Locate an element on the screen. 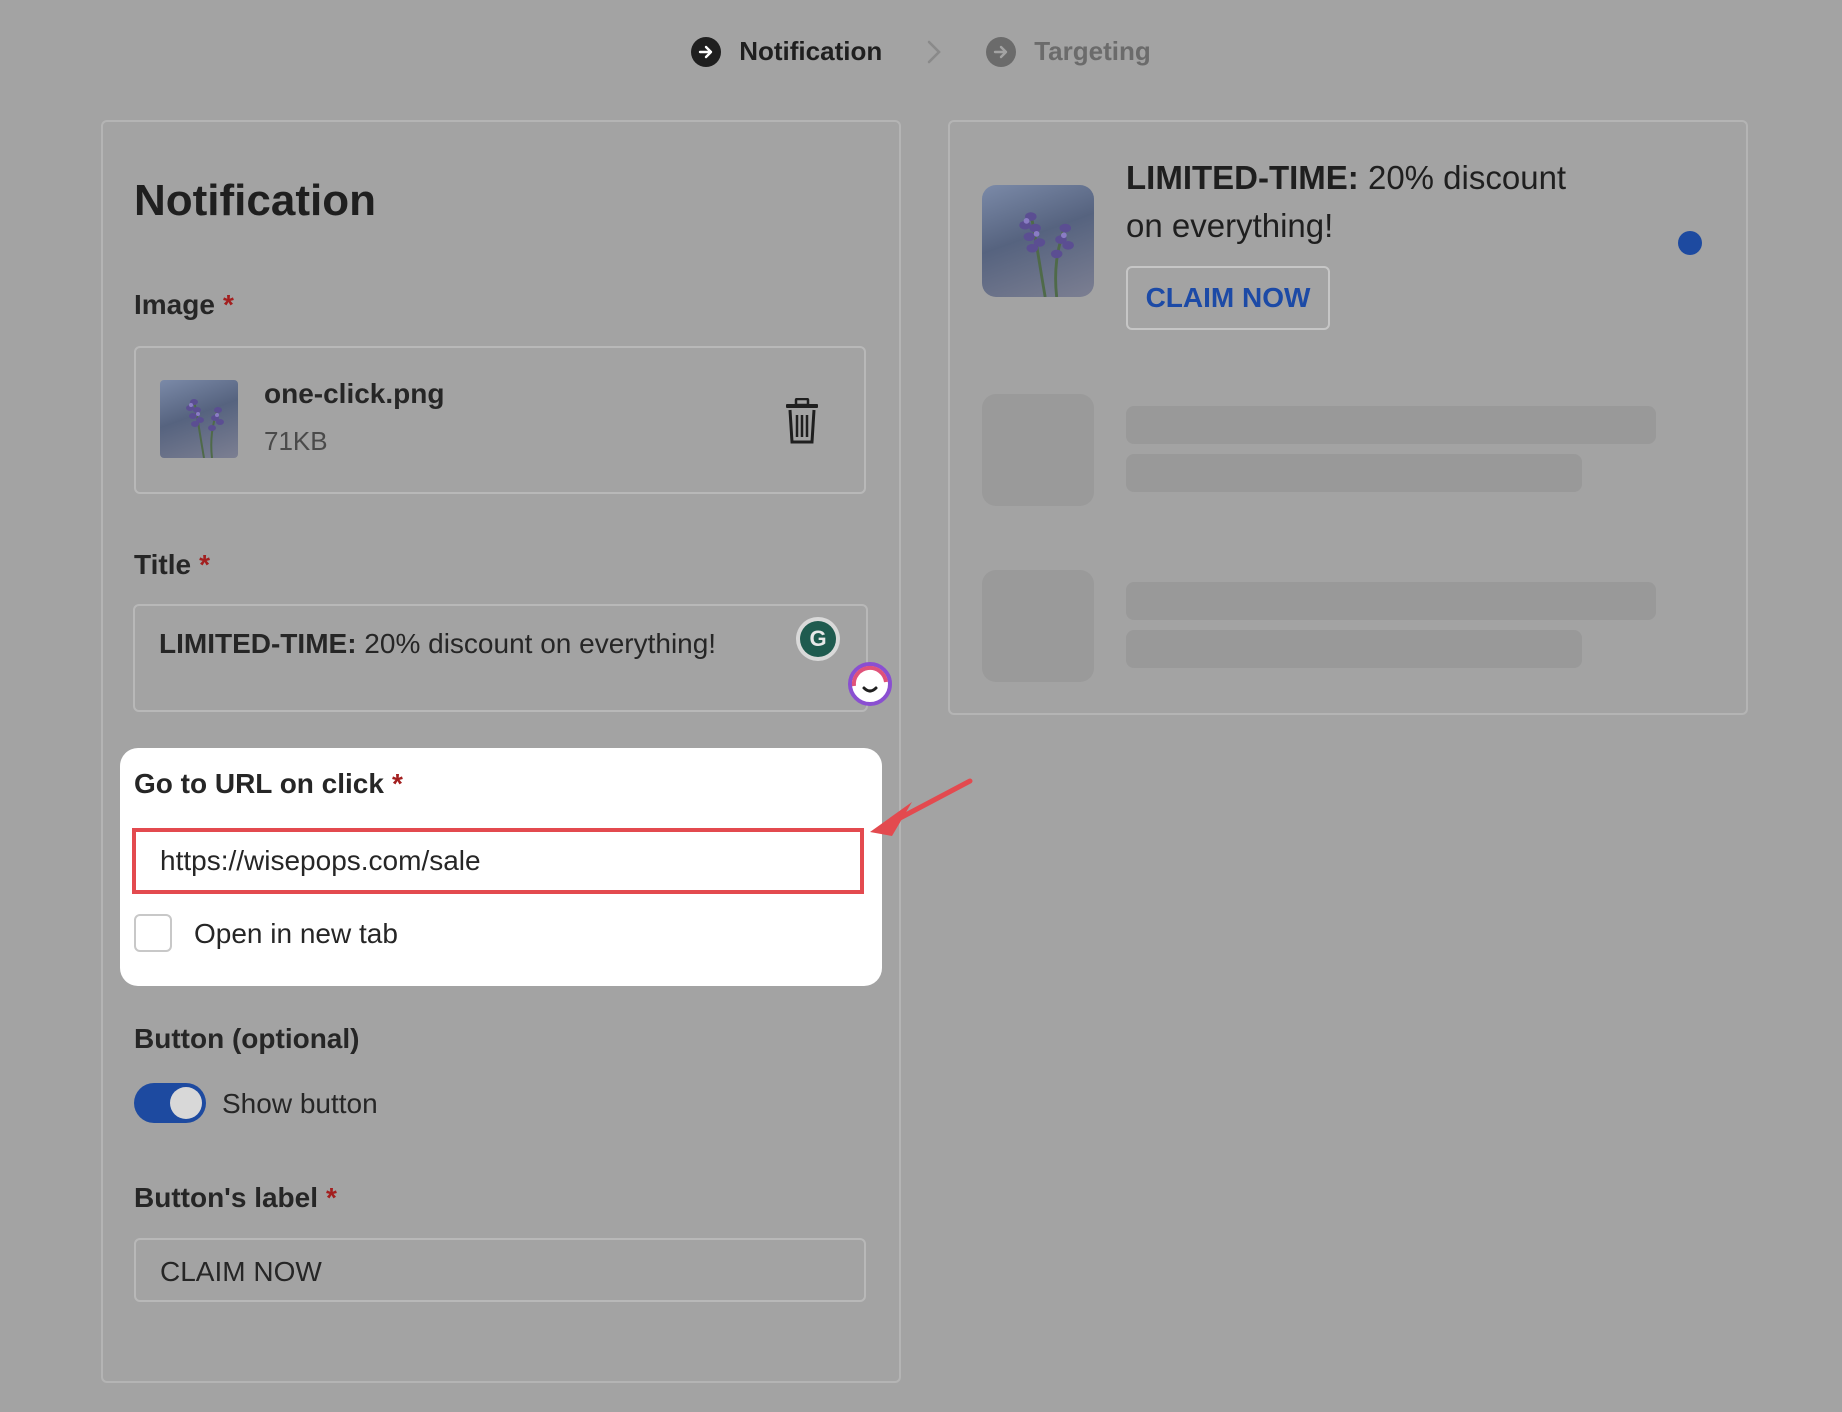 This screenshot has height=1412, width=1842. button-label-input: CLAIM NOW is located at coordinates (500, 1270).